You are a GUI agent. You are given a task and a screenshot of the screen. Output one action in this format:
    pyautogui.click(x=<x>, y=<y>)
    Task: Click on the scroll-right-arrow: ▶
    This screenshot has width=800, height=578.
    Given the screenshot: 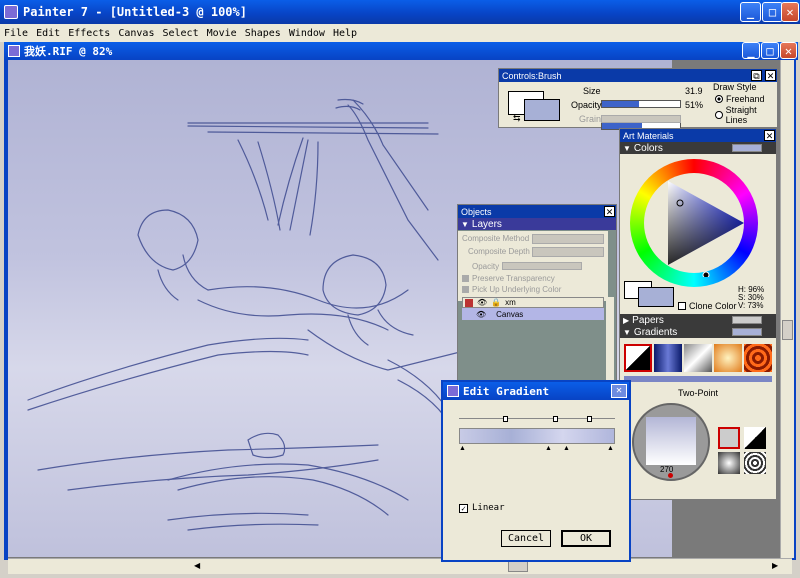 What is the action you would take?
    pyautogui.click(x=778, y=566)
    